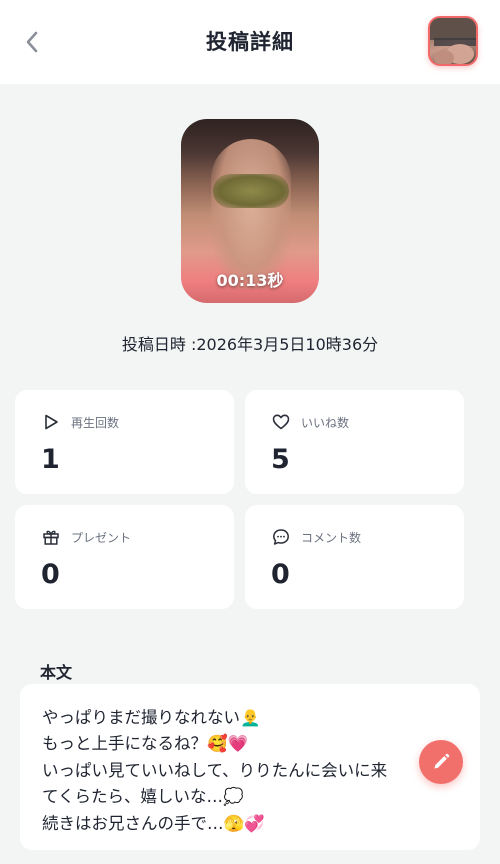  What do you see at coordinates (250, 280) in the screenshot?
I see `video-duration: 00:13秒` at bounding box center [250, 280].